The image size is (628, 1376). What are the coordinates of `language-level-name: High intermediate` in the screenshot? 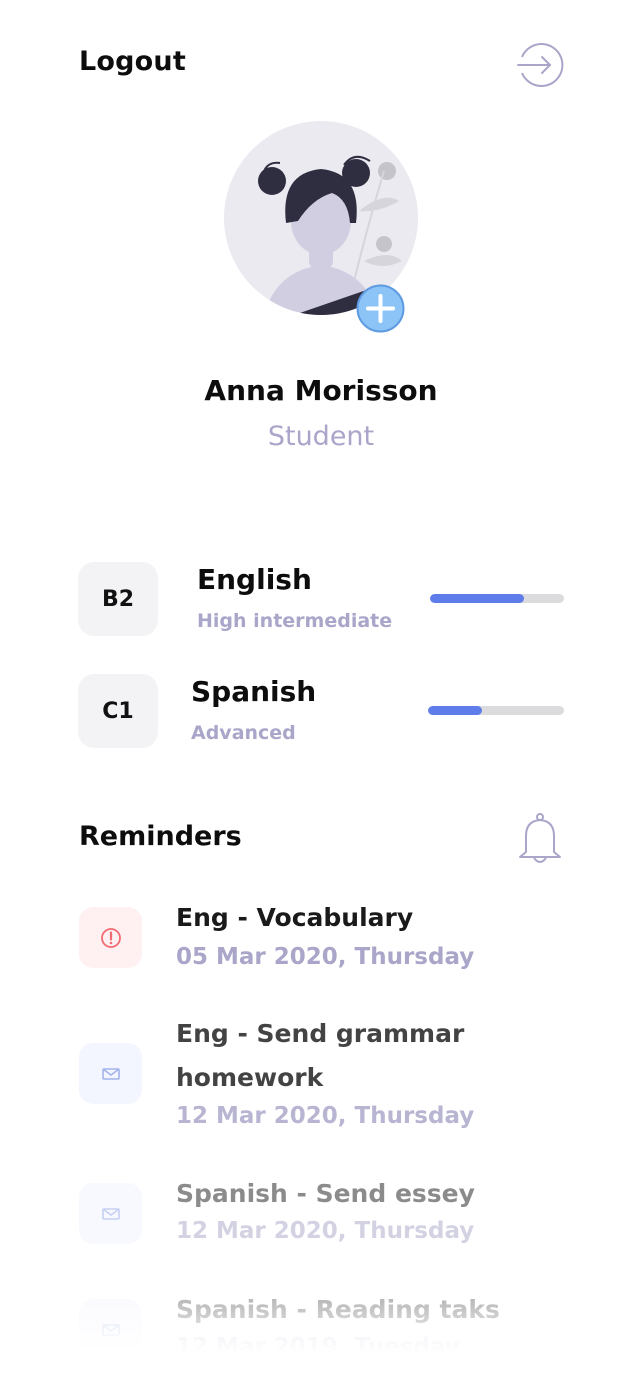 It's located at (295, 621).